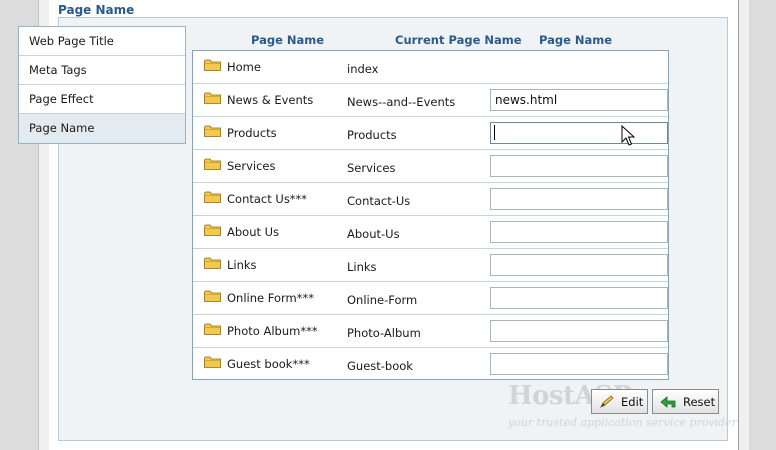  I want to click on current-page-name: News--and--Events, so click(401, 102).